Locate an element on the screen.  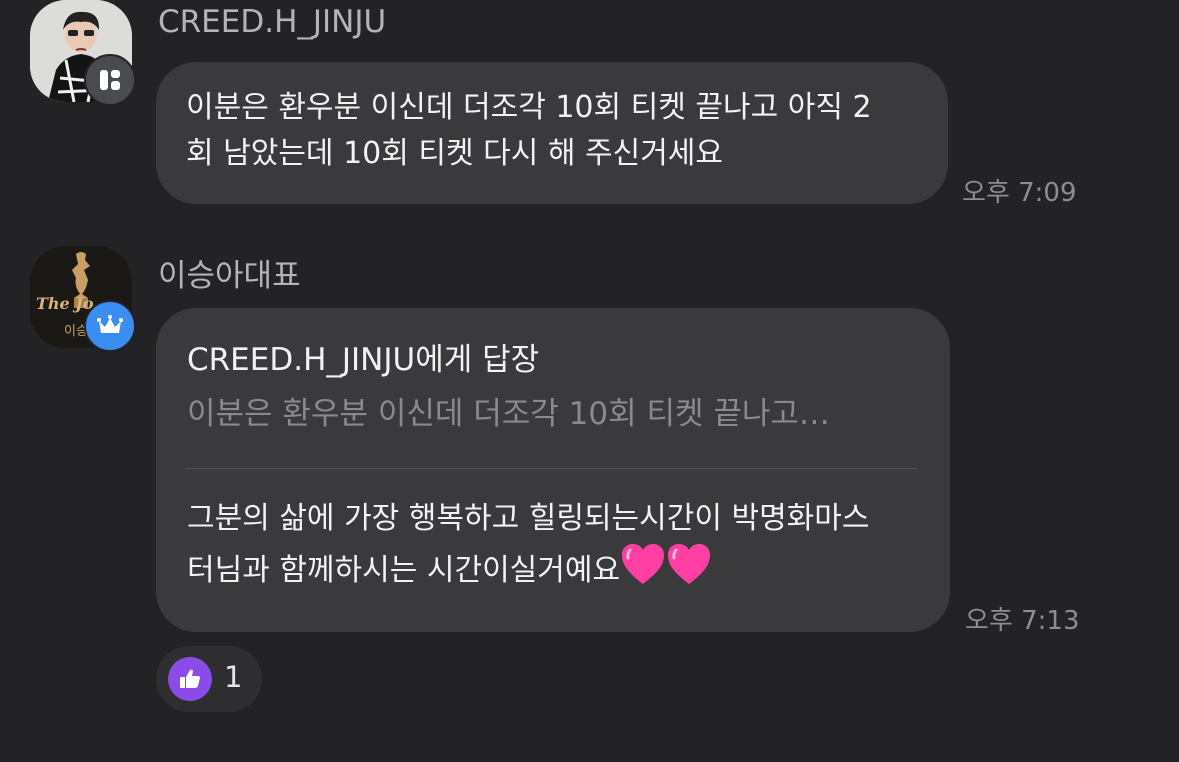
avatar-logo-text: The Jo is located at coordinates (65, 303).